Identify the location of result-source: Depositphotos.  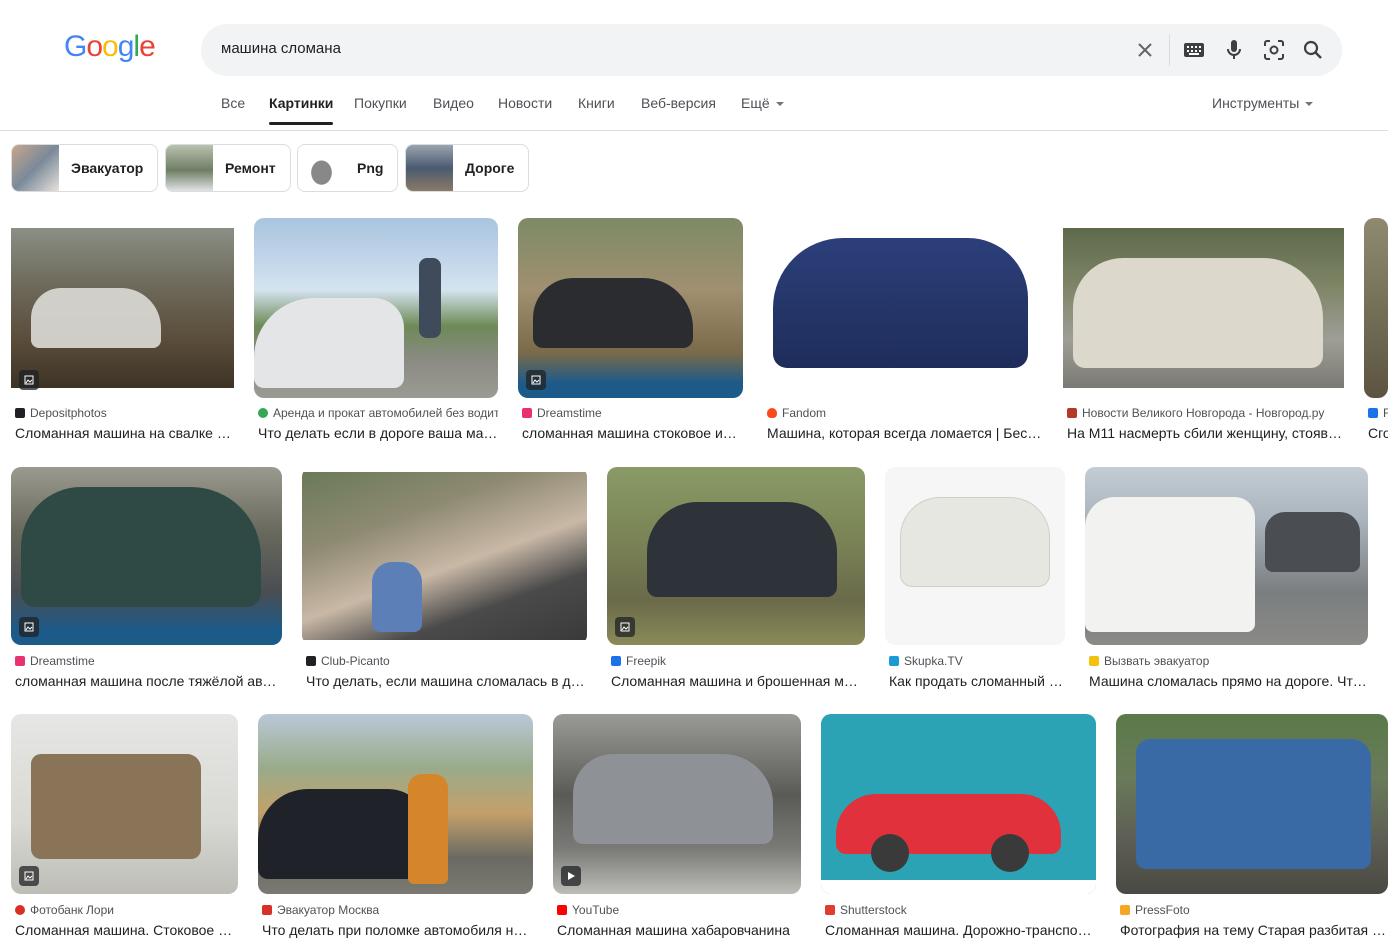
(124, 413).